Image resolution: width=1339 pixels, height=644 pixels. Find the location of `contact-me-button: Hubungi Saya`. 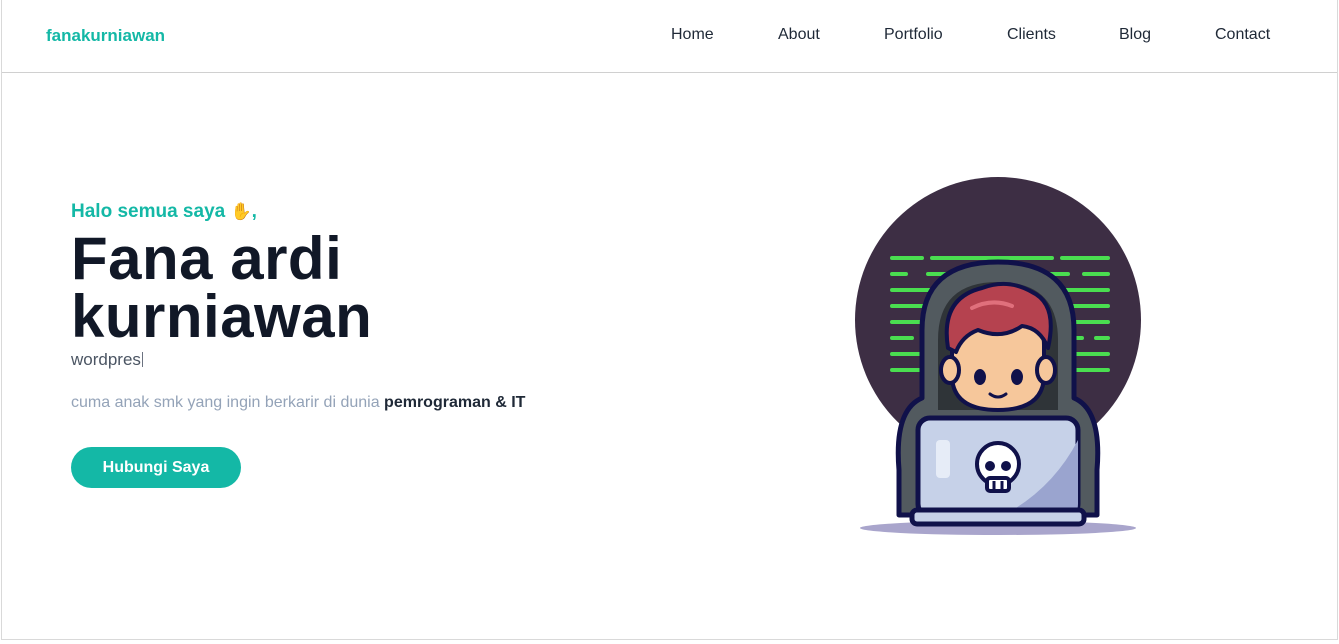

contact-me-button: Hubungi Saya is located at coordinates (156, 467).